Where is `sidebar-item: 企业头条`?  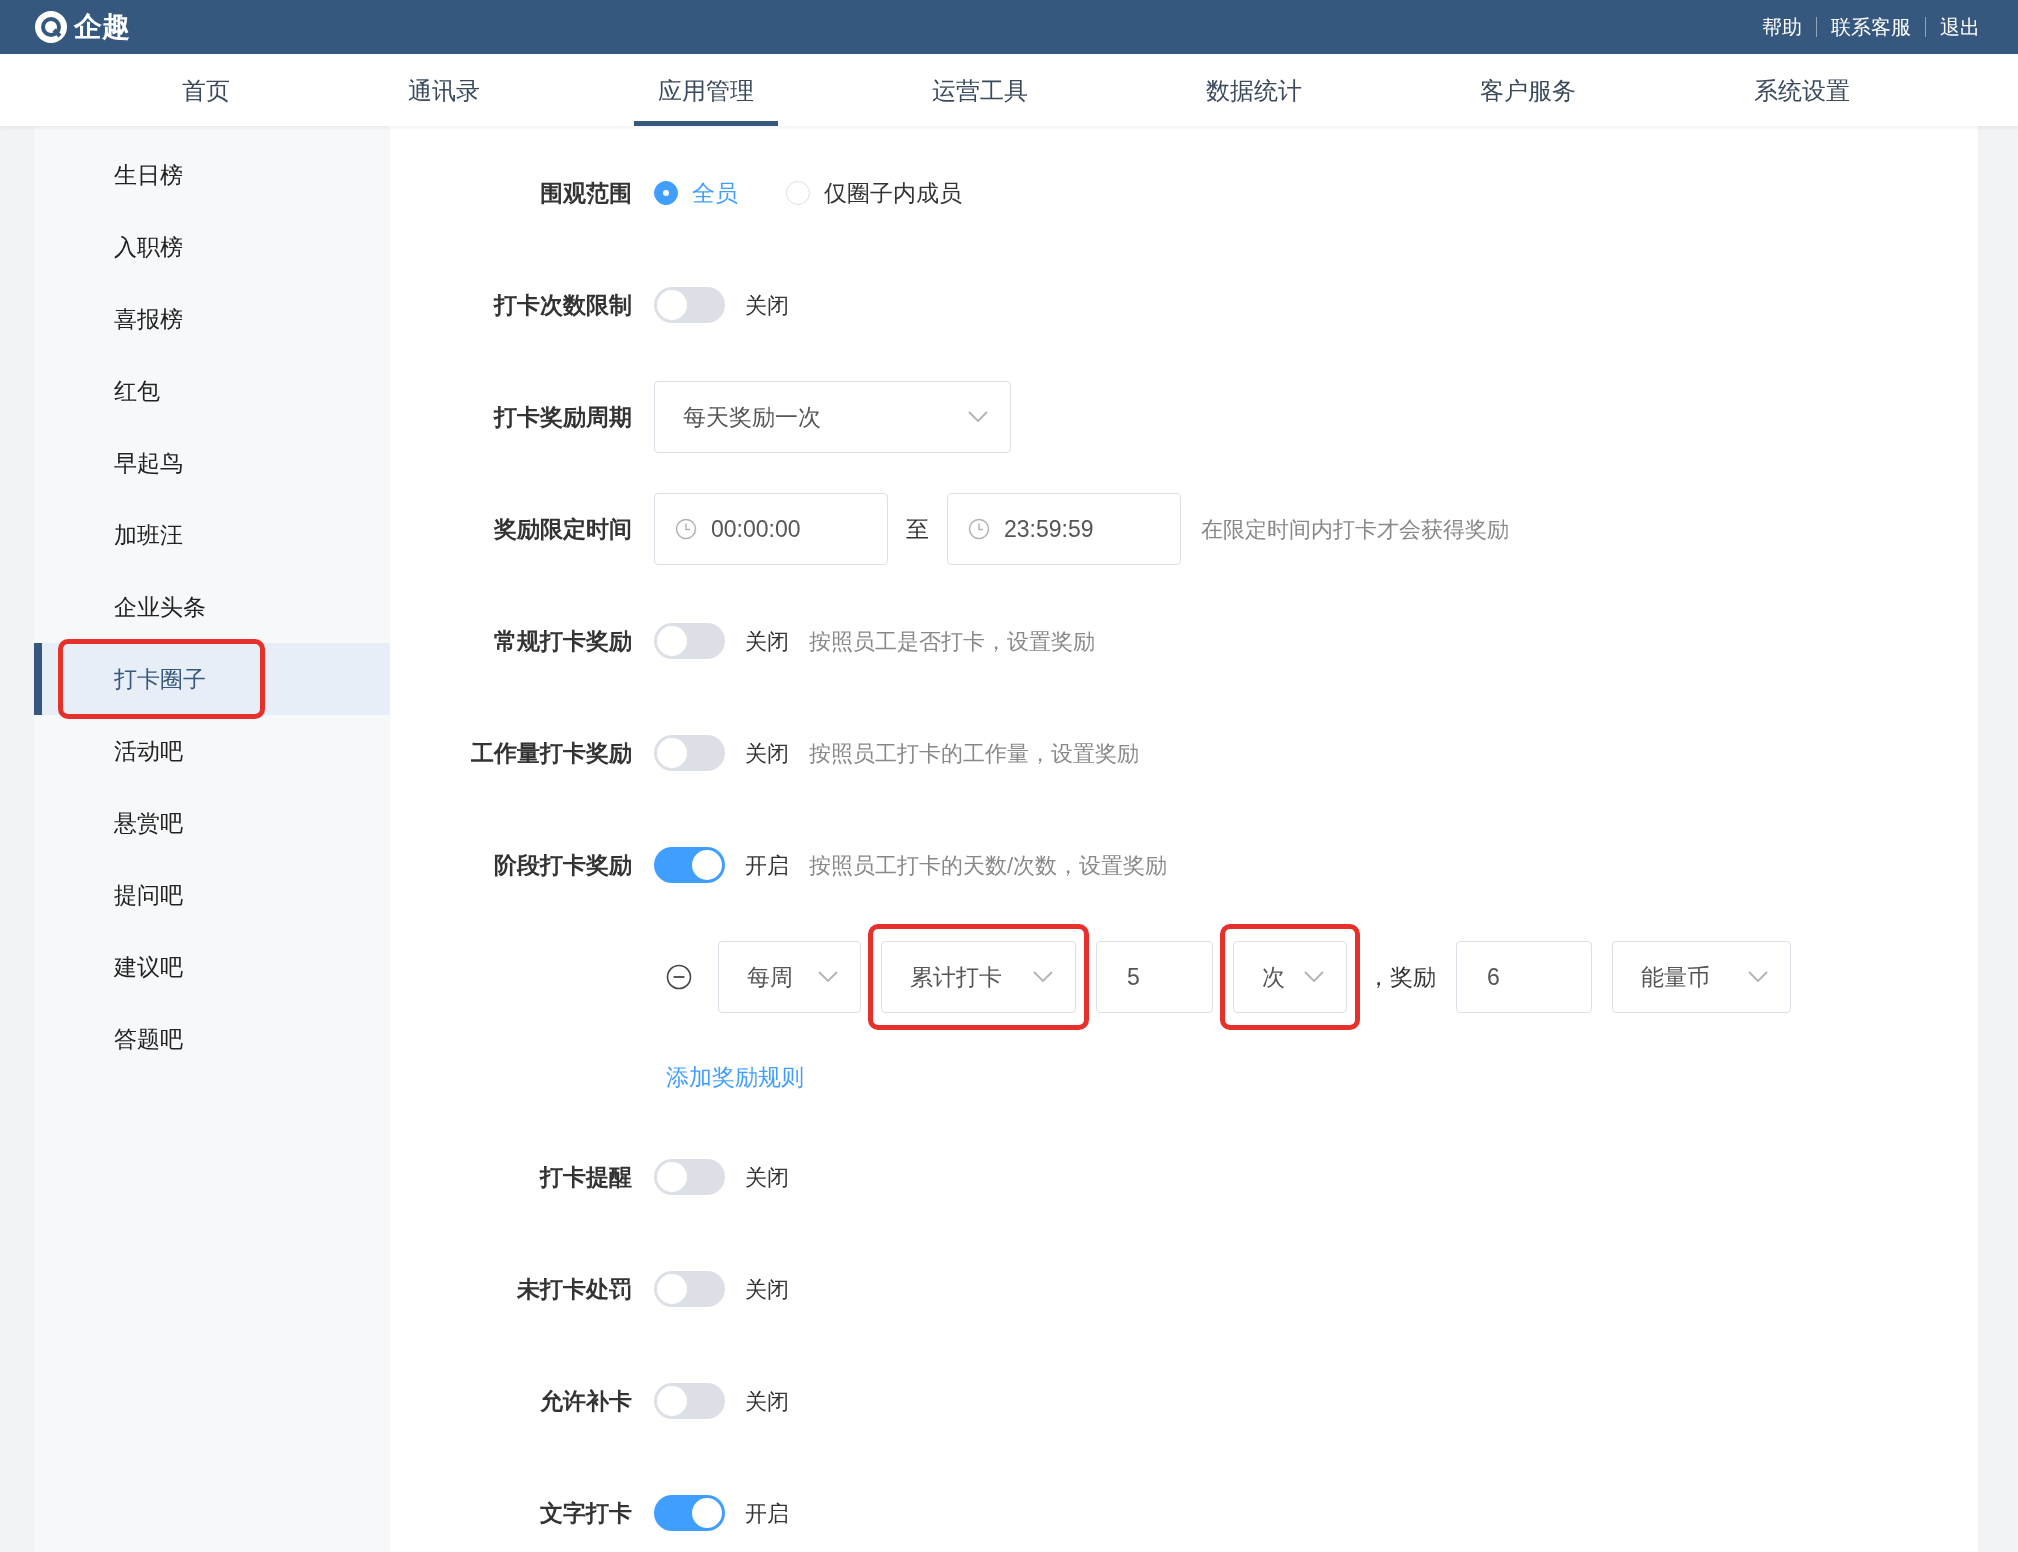 sidebar-item: 企业头条 is located at coordinates (212, 607).